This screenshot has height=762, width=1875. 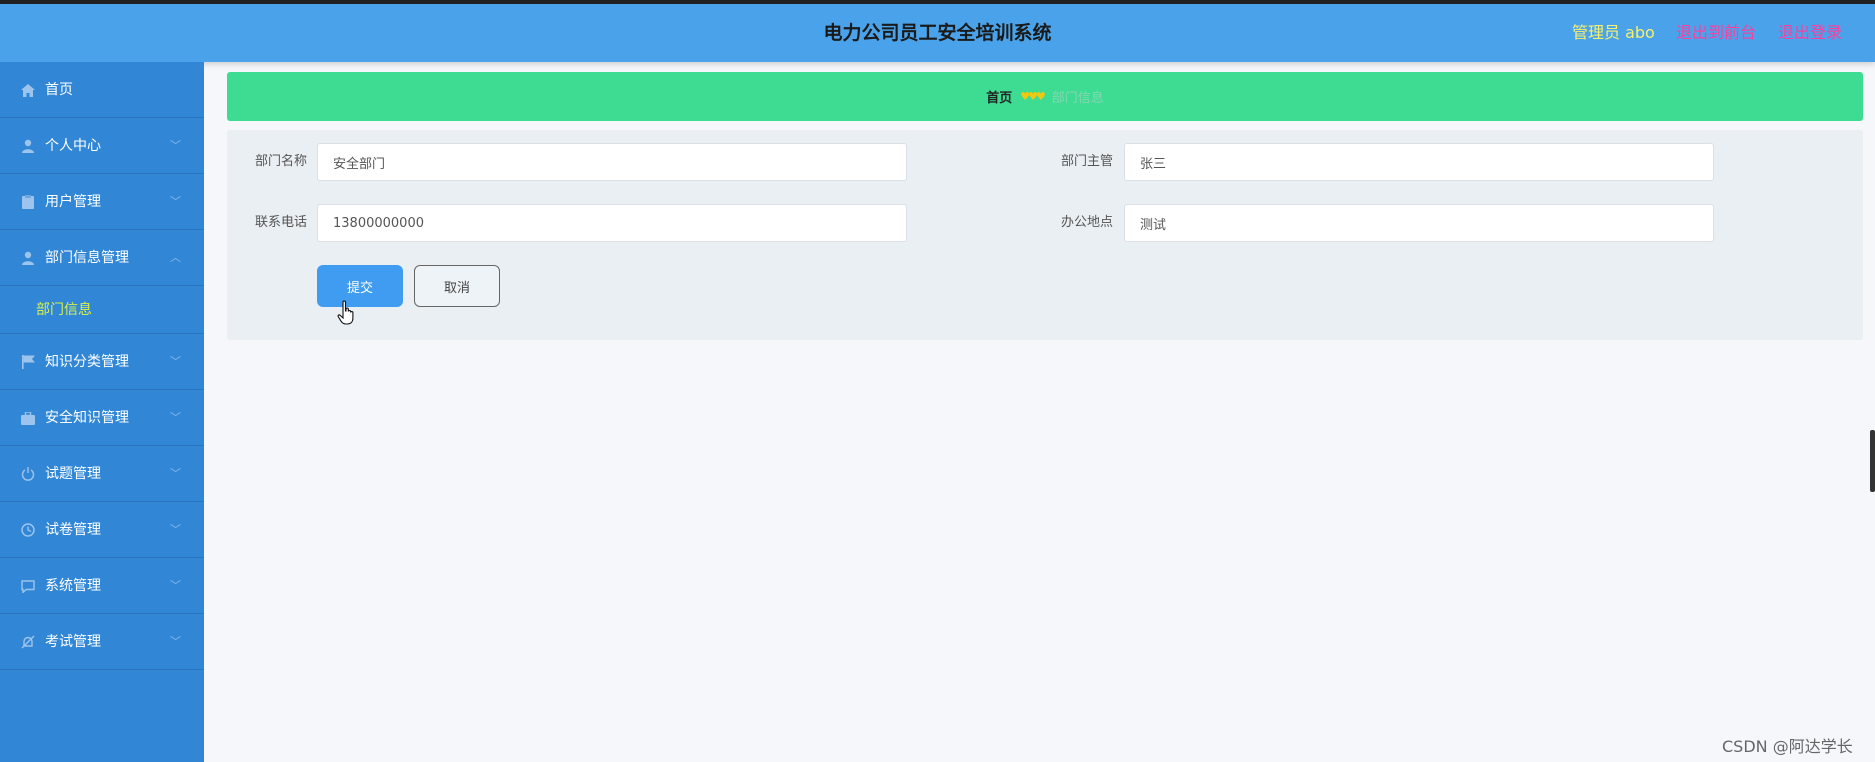 What do you see at coordinates (28, 642) in the screenshot?
I see `bell-off-icon` at bounding box center [28, 642].